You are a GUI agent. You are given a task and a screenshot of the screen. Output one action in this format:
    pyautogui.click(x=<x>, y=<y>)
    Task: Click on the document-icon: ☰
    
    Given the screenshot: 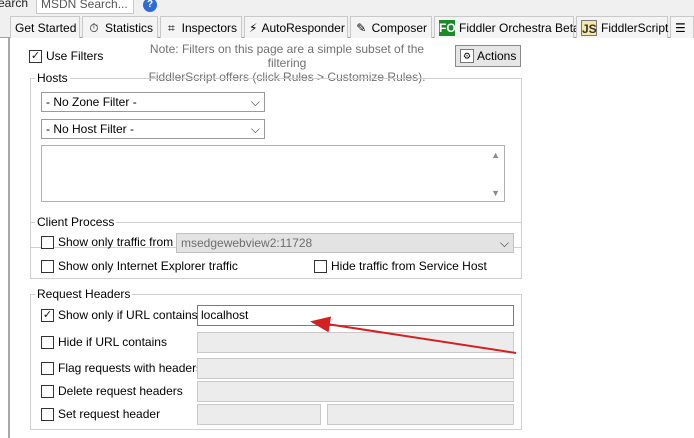 What is the action you would take?
    pyautogui.click(x=680, y=27)
    